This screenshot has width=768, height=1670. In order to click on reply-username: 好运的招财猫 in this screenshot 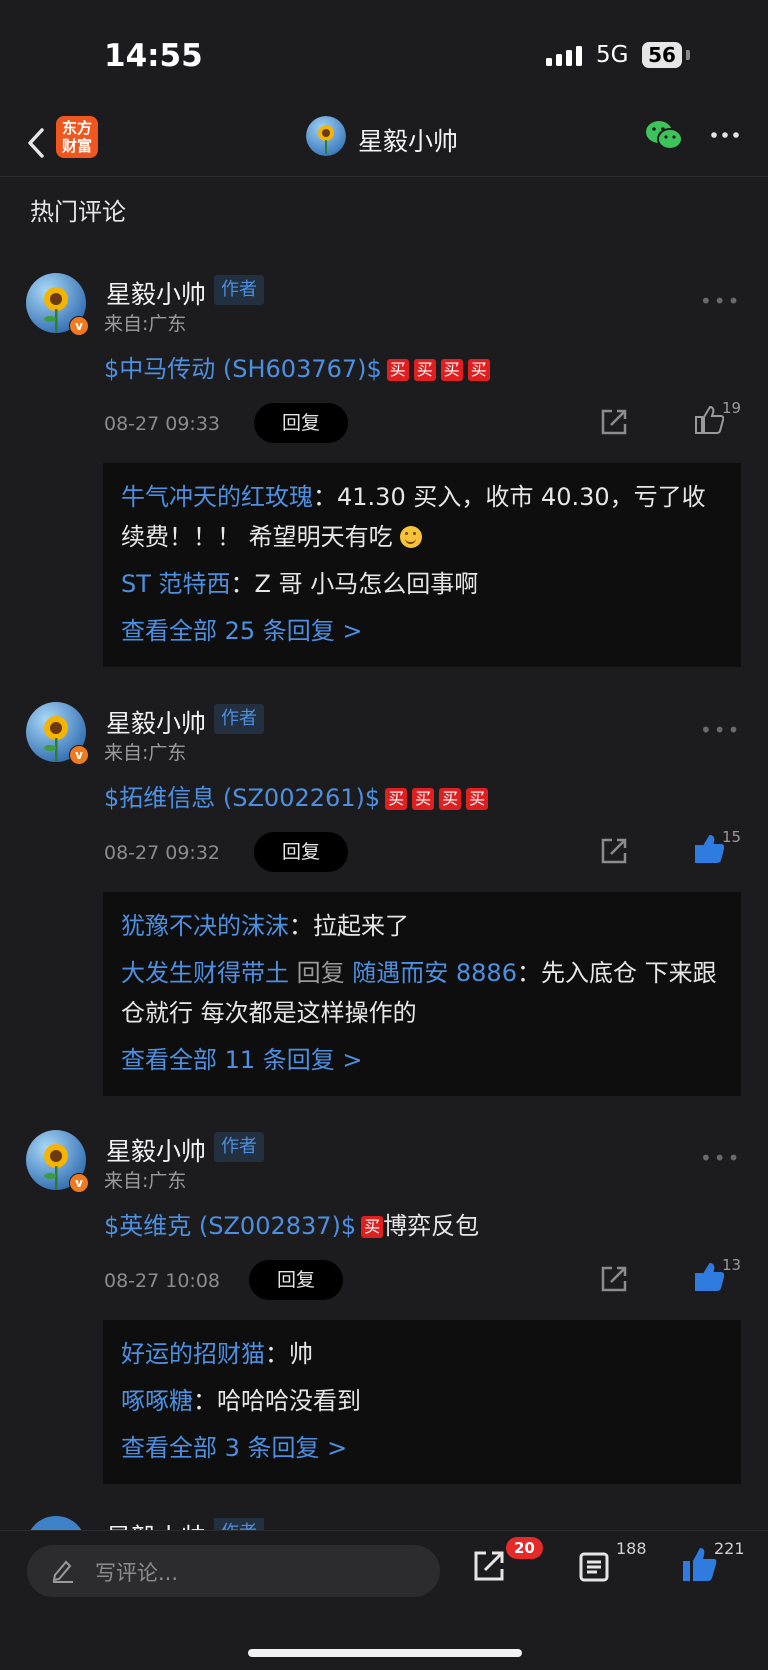, I will do `click(193, 1354)`.